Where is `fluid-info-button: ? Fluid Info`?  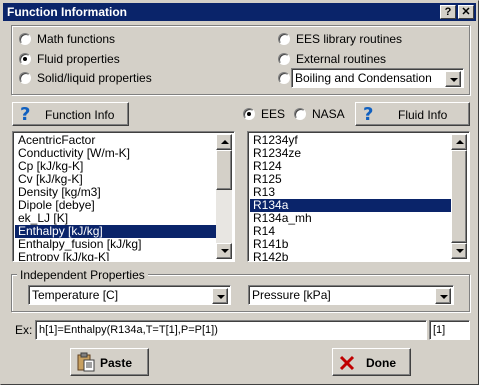 fluid-info-button: ? Fluid Info is located at coordinates (412, 114).